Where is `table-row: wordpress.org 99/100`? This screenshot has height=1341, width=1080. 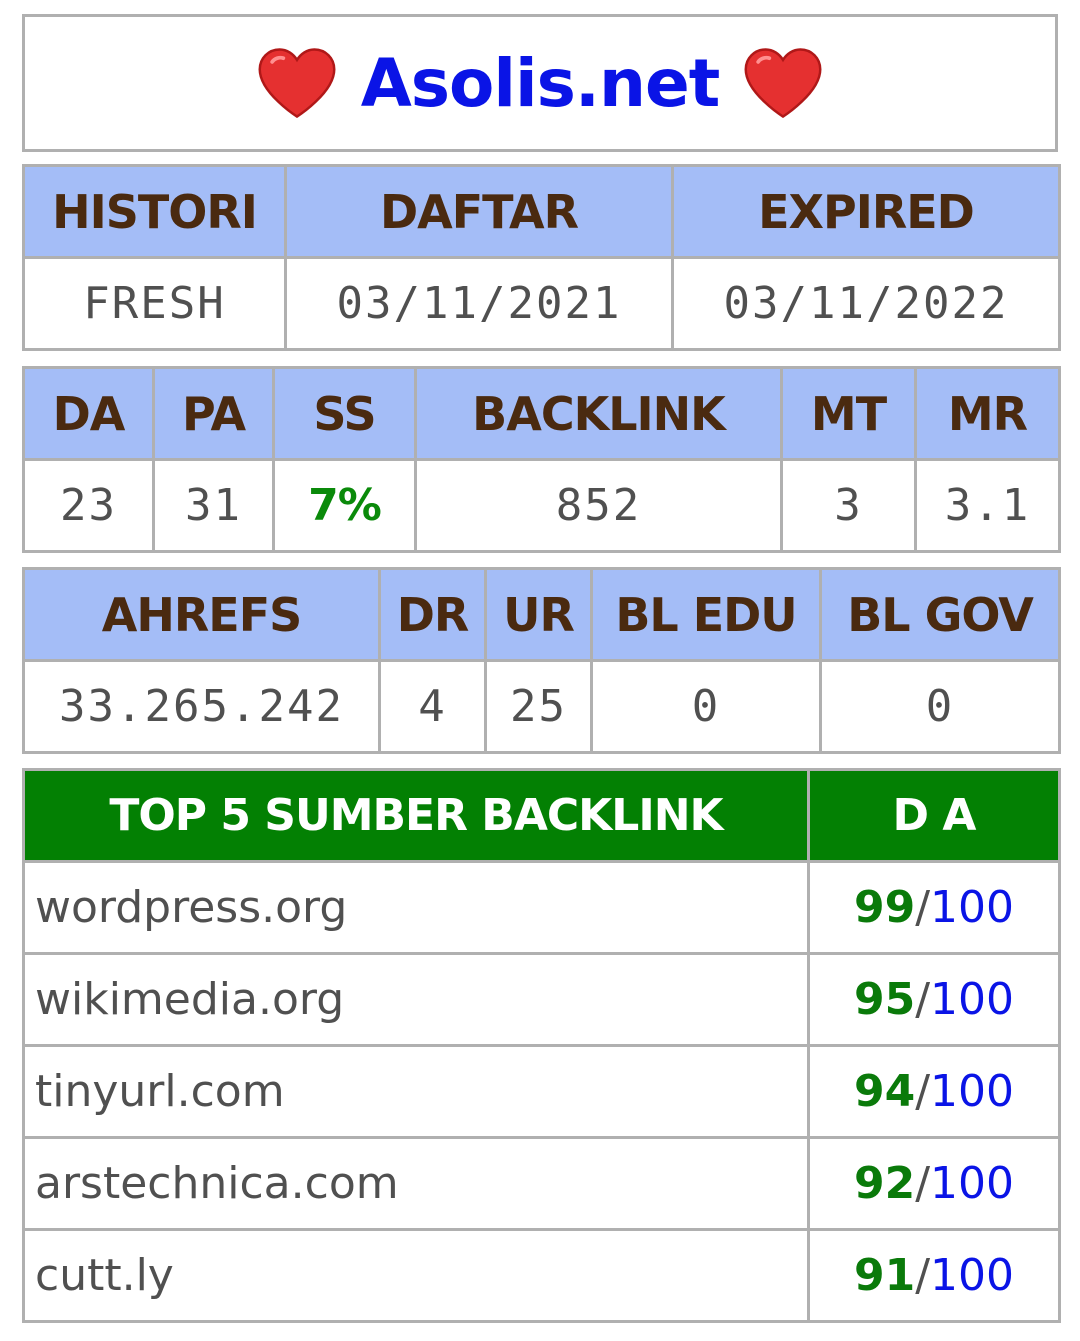
table-row: wordpress.org 99/100 is located at coordinates (541, 907).